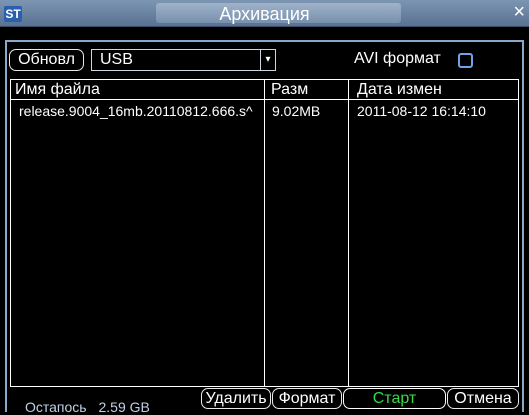 The height and width of the screenshot is (415, 529). Describe the element at coordinates (116, 59) in the screenshot. I see `device-select-value: USB` at that location.